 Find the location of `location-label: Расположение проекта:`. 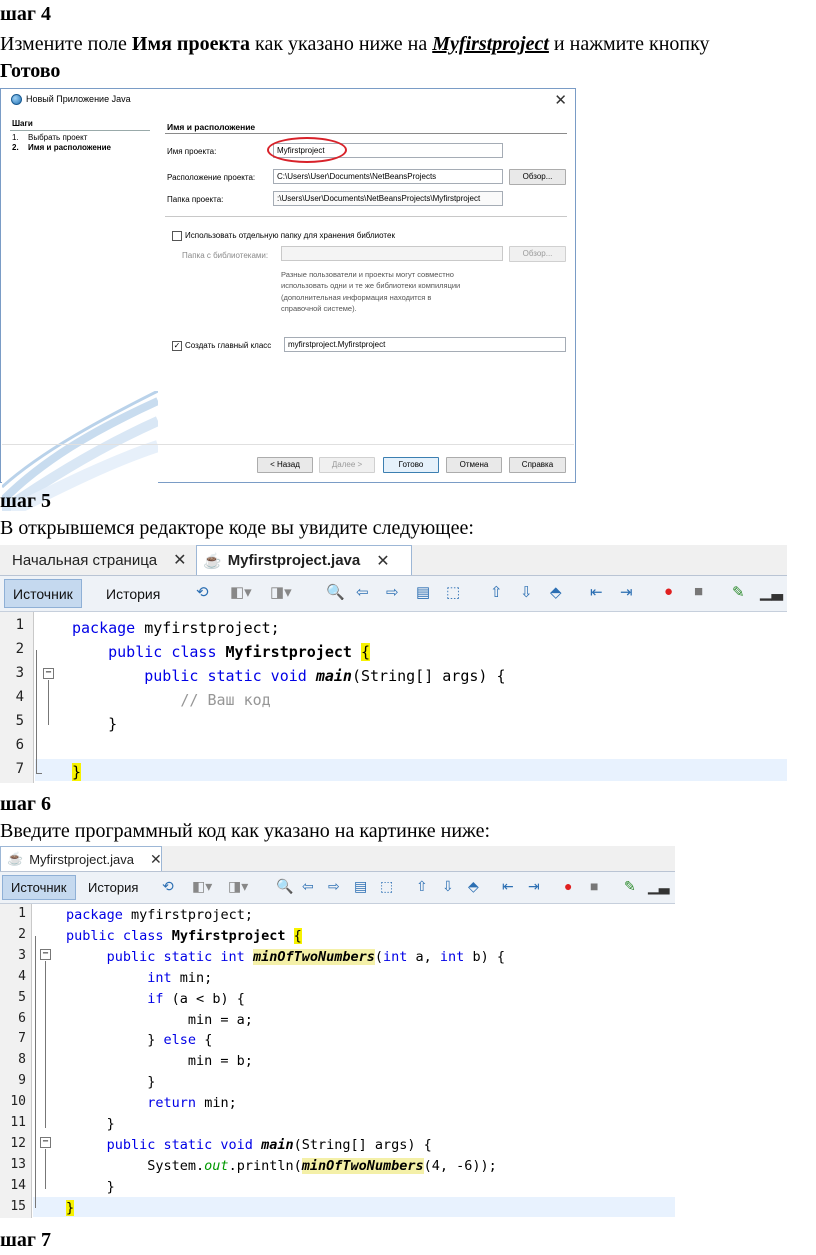

location-label: Расположение проекта: is located at coordinates (211, 177).